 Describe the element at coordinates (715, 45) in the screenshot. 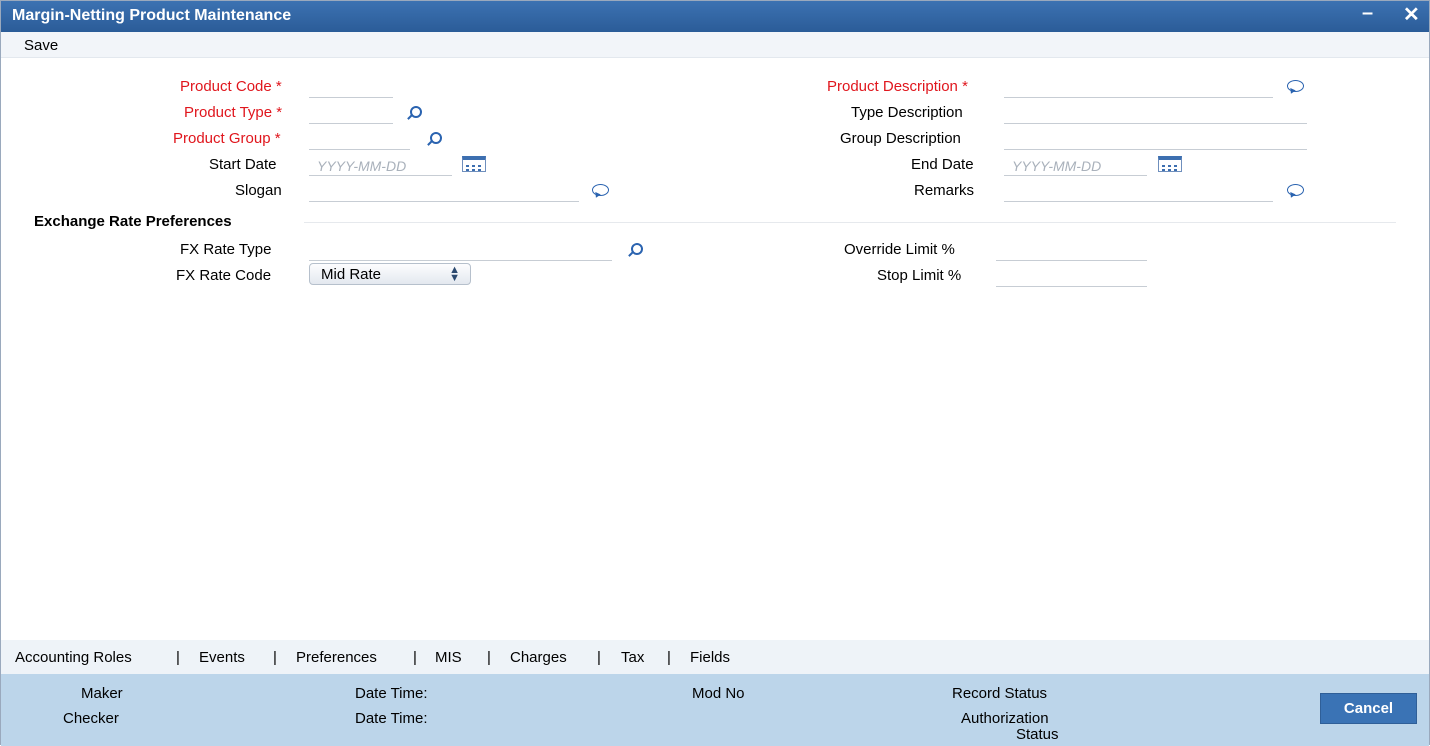

I see `toolbar: Save` at that location.